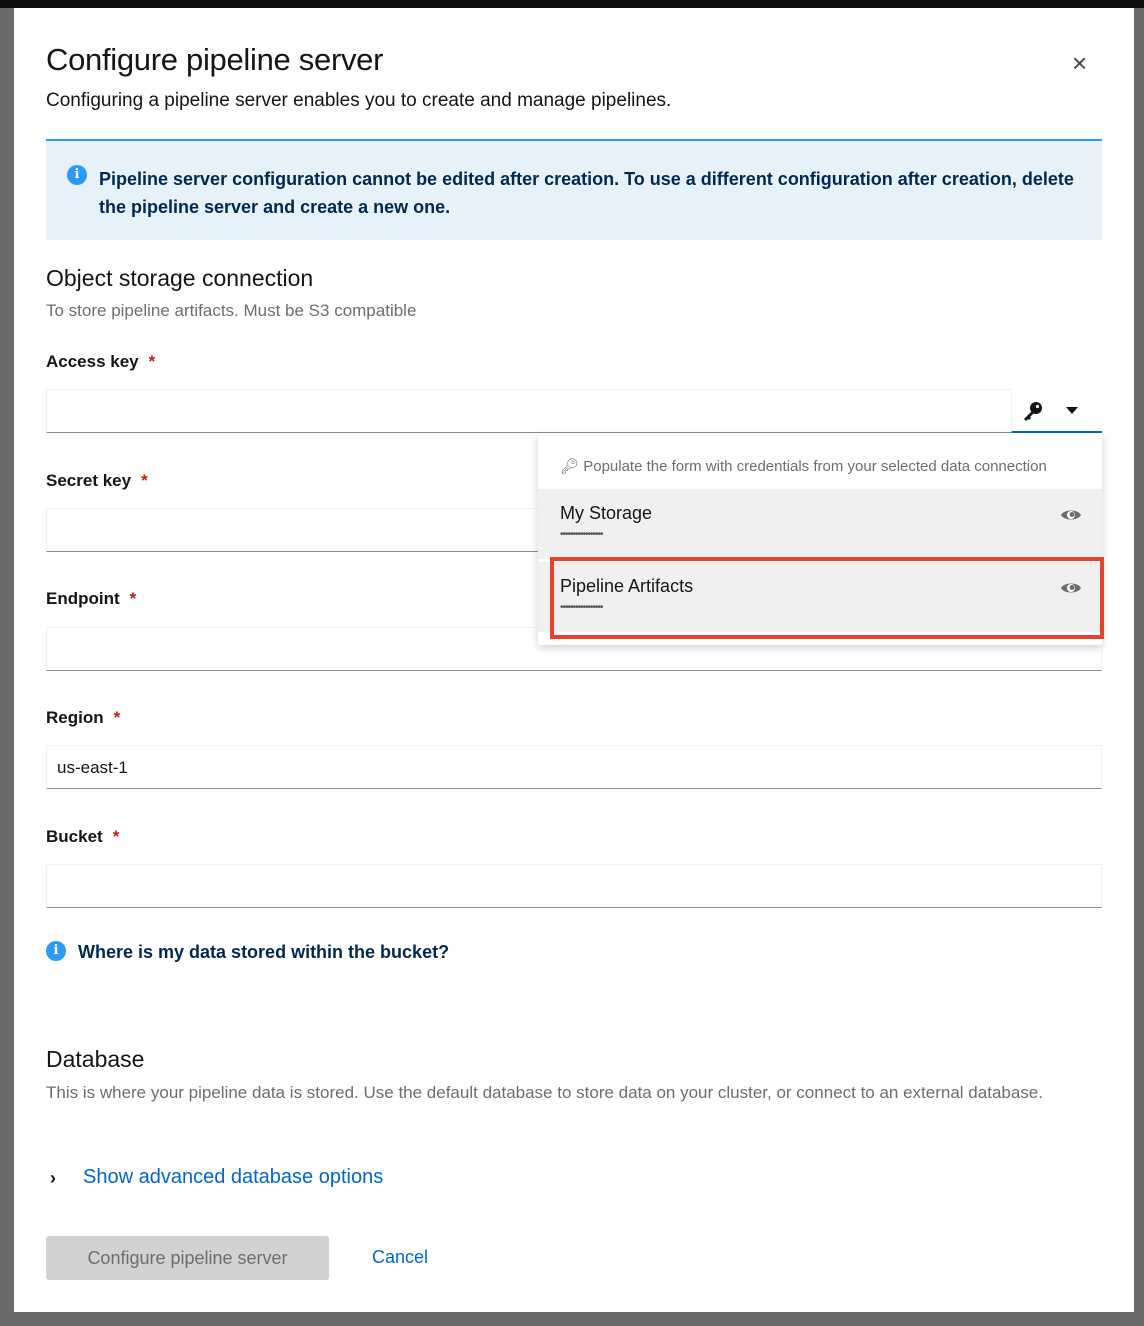  What do you see at coordinates (180, 278) in the screenshot?
I see `storage-section-title: Object storage connection` at bounding box center [180, 278].